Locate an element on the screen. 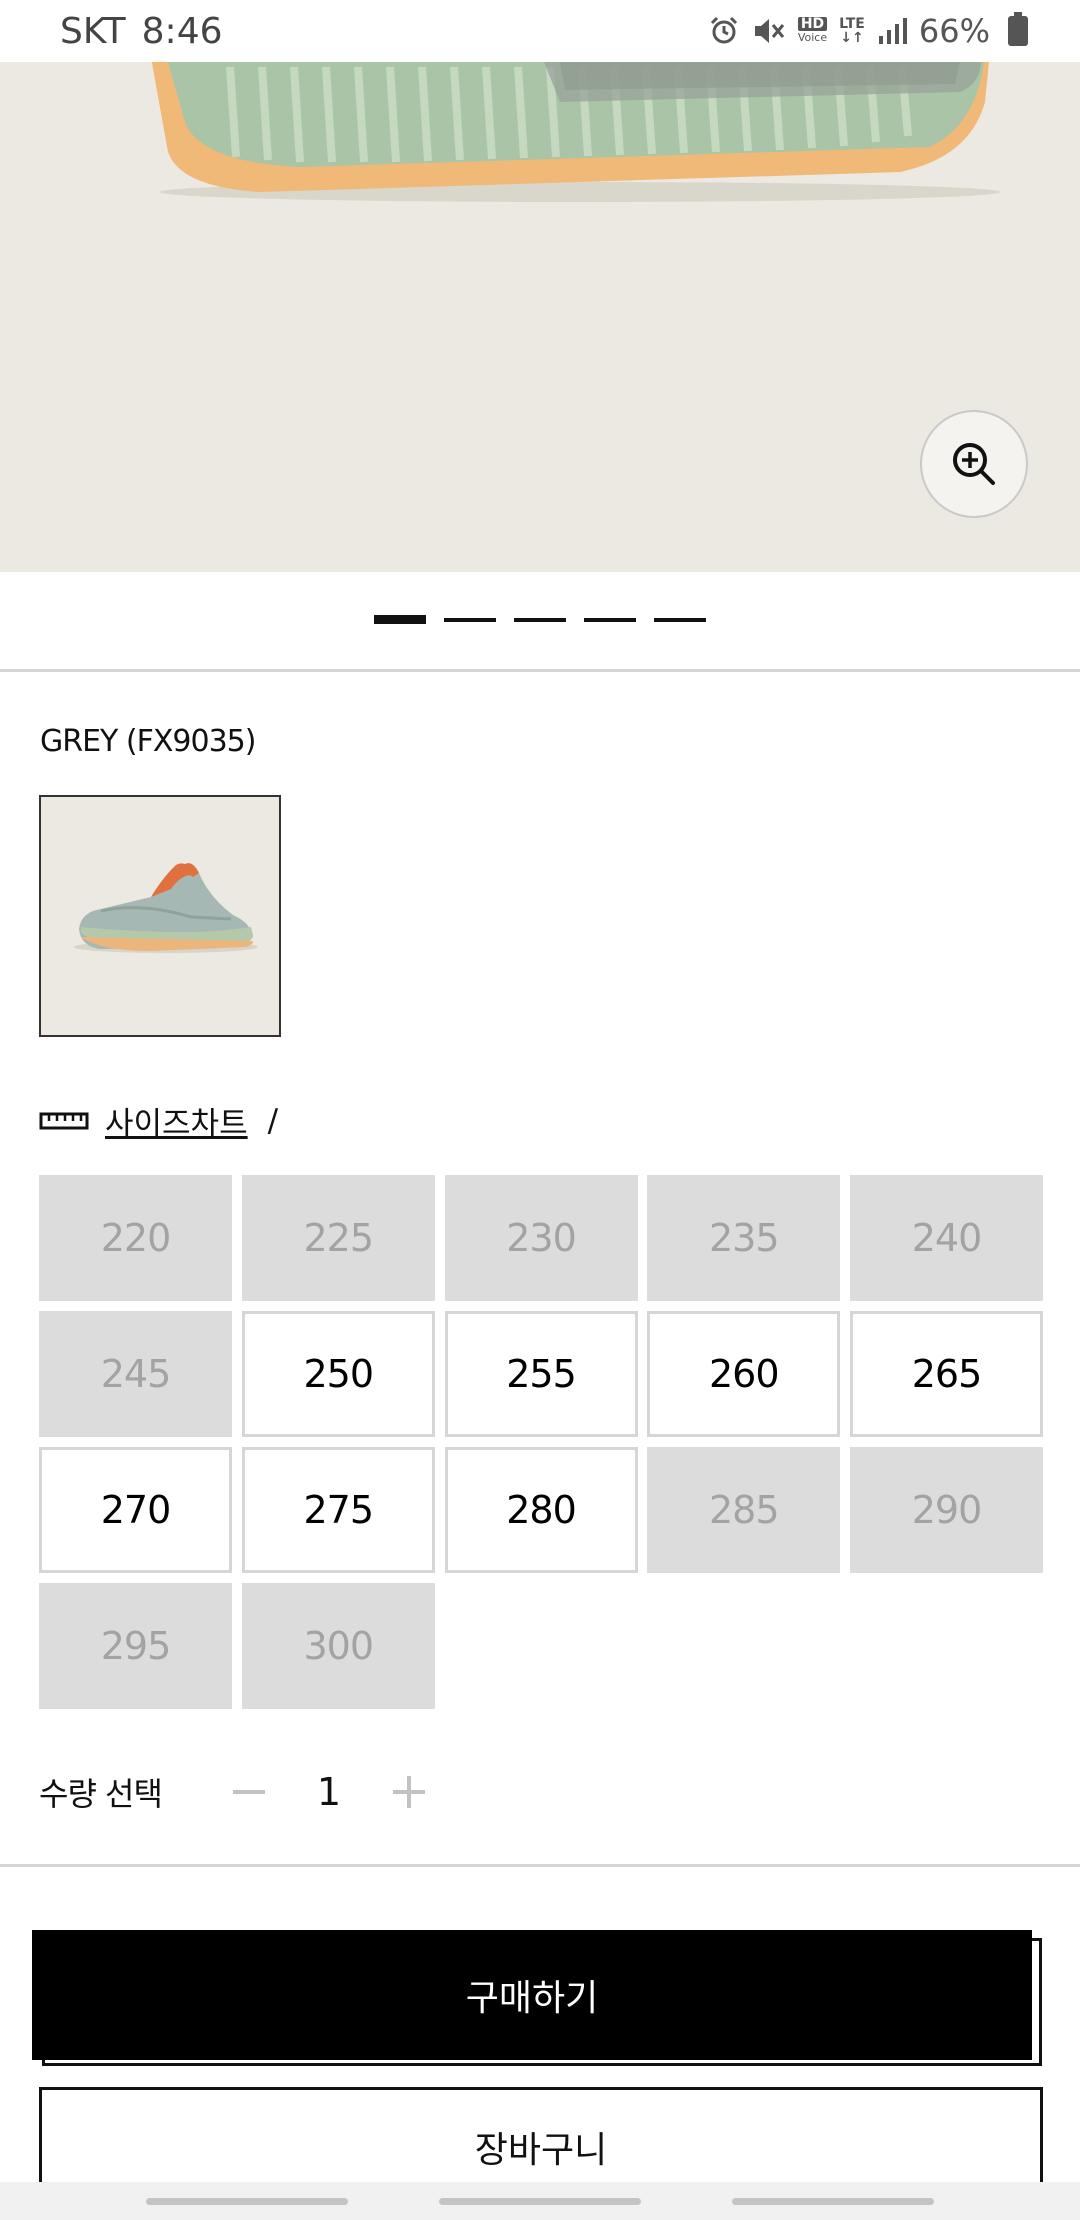  data-arrows-icon: ↓↑ is located at coordinates (852, 38).